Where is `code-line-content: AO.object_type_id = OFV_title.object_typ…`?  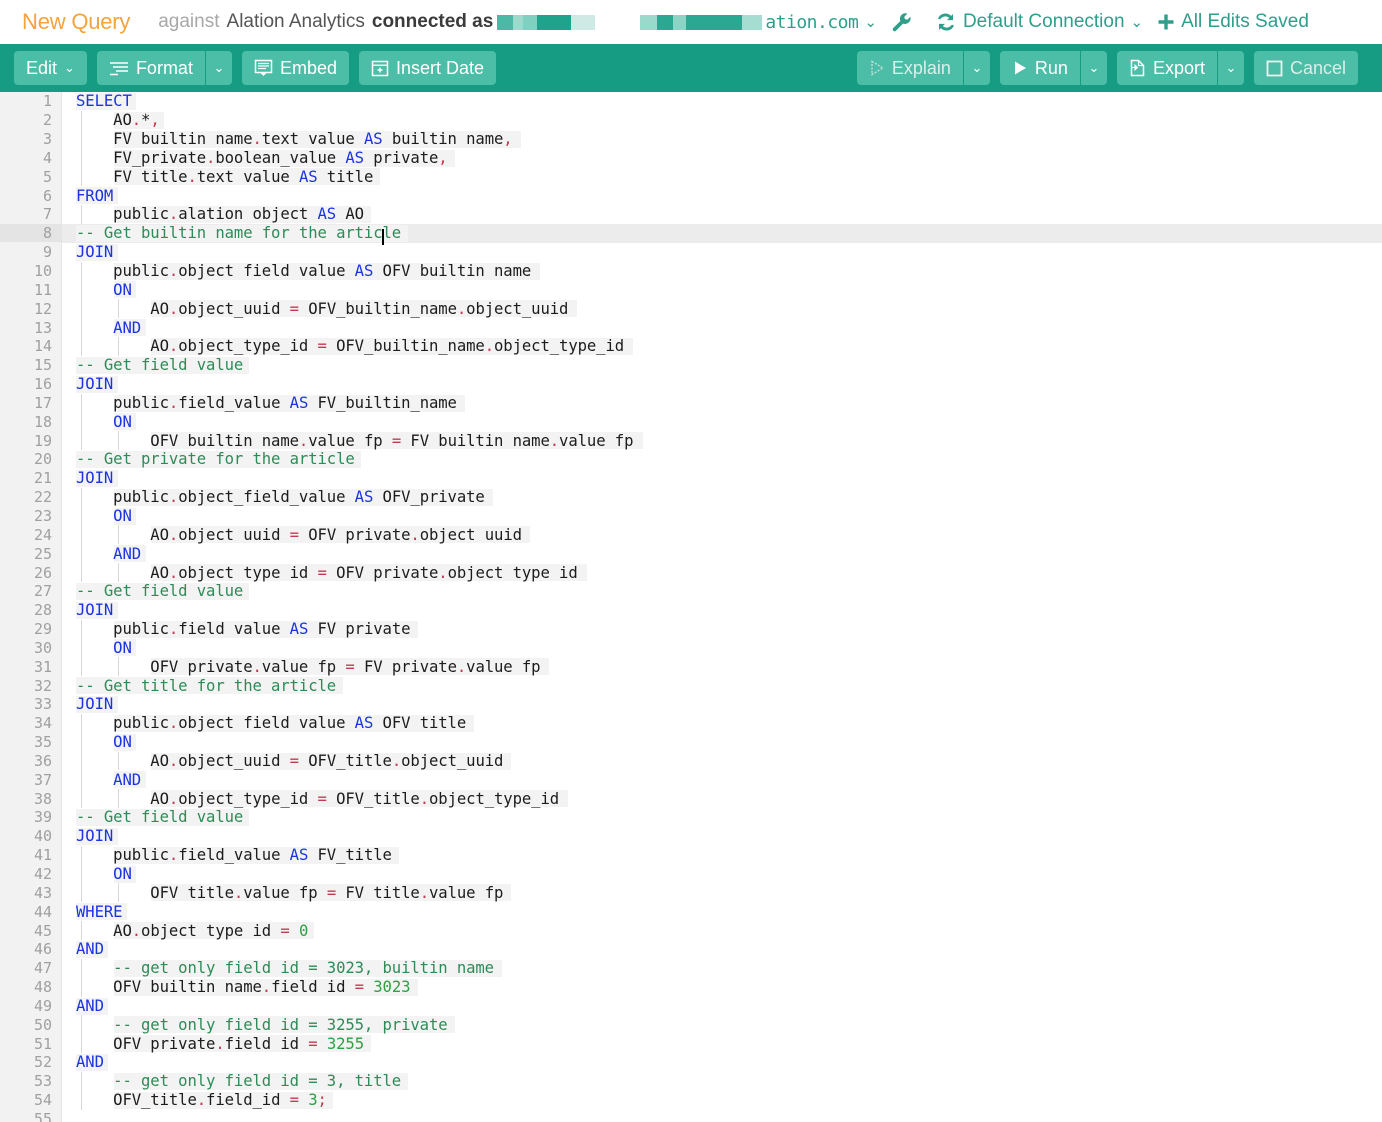 code-line-content: AO.object_type_id = OFV_title.object_typ… is located at coordinates (722, 799).